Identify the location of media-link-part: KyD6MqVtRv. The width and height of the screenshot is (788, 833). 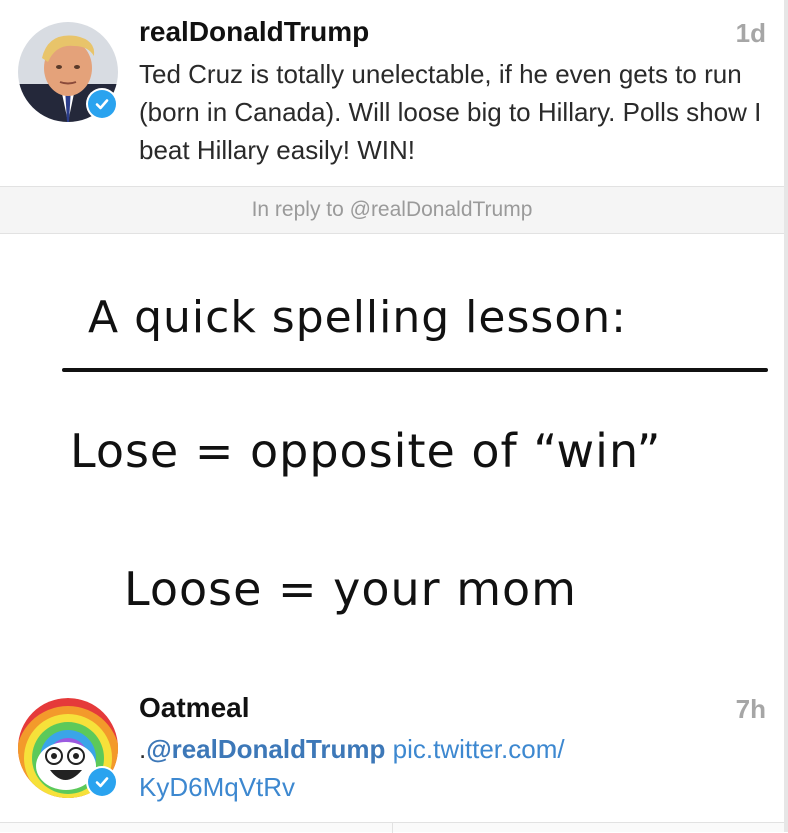
(217, 787).